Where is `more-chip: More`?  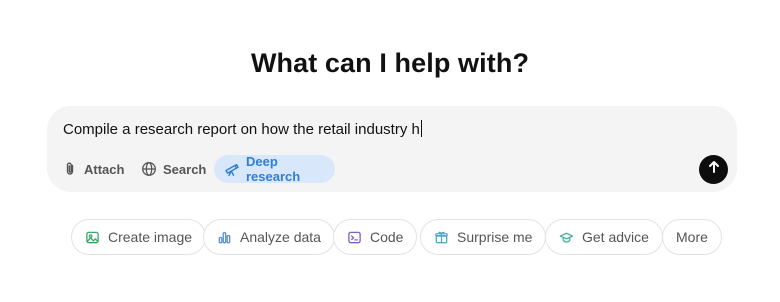
more-chip: More is located at coordinates (692, 237).